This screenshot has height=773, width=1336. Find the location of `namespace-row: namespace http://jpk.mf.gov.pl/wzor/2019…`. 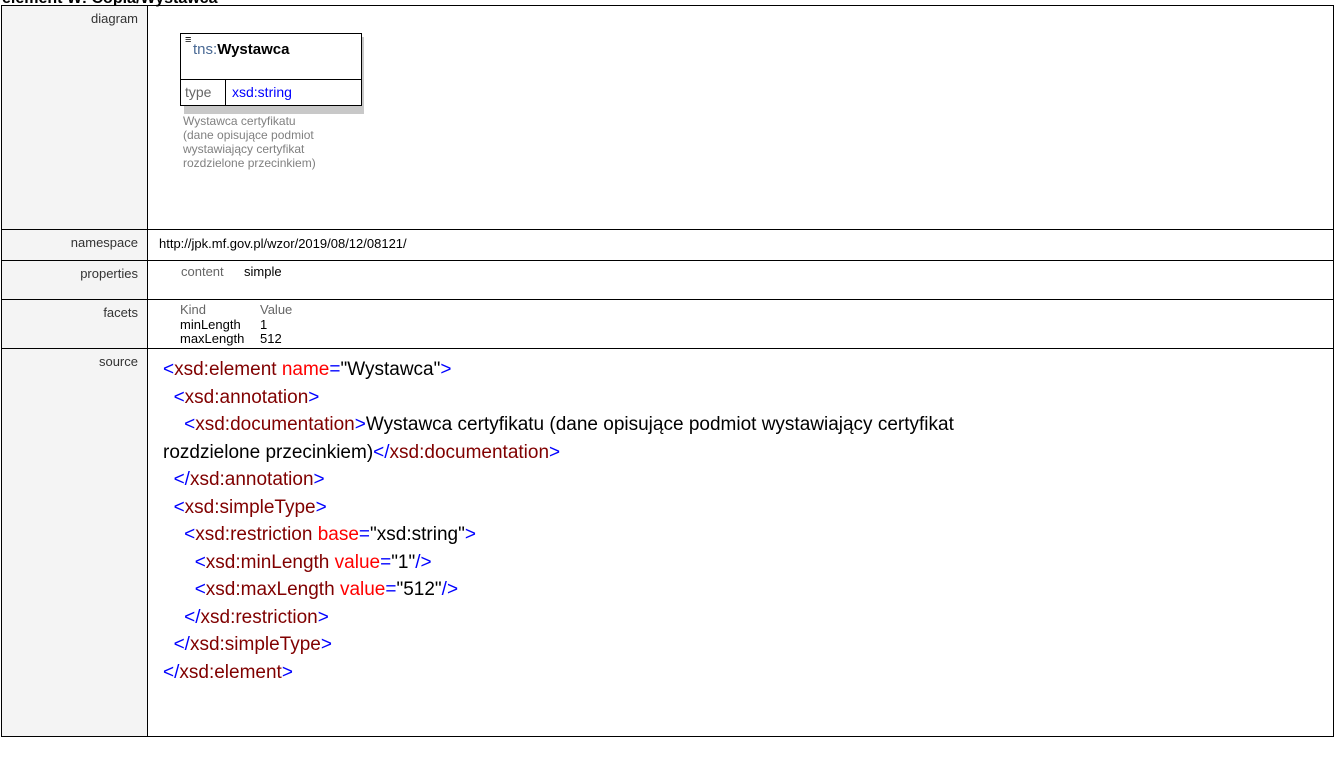

namespace-row: namespace http://jpk.mf.gov.pl/wzor/2019… is located at coordinates (667, 245).